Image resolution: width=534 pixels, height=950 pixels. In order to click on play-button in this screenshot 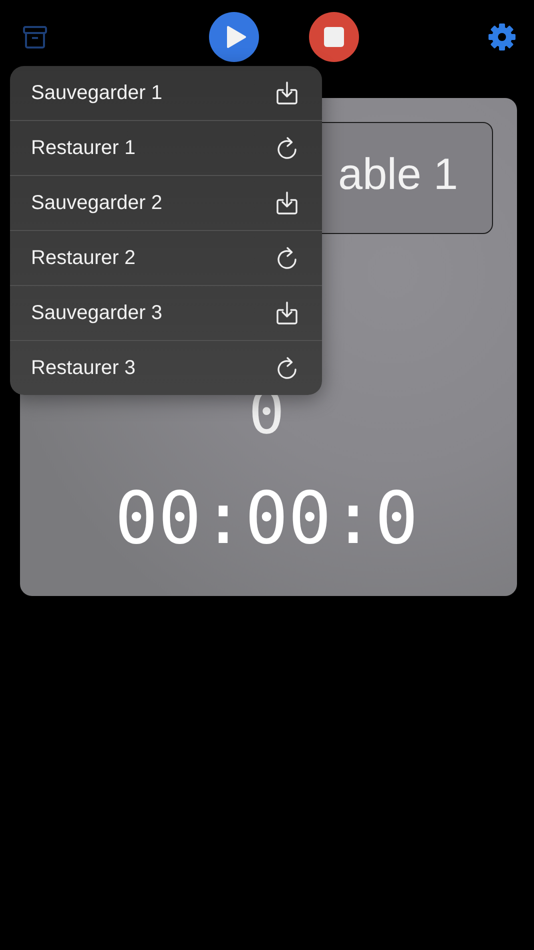, I will do `click(234, 37)`.